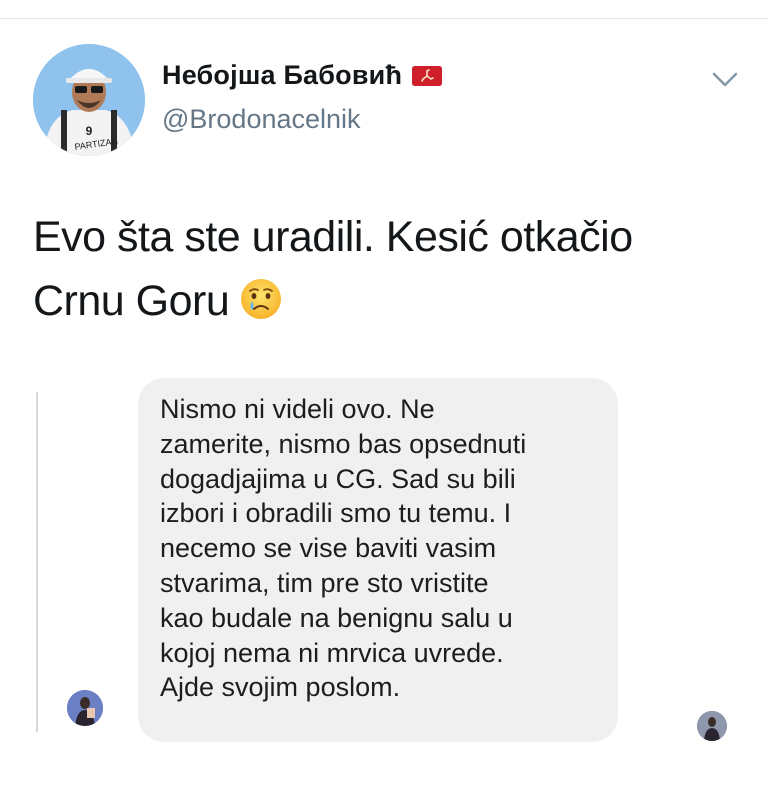 This screenshot has width=768, height=793. I want to click on reader-avatar, so click(712, 726).